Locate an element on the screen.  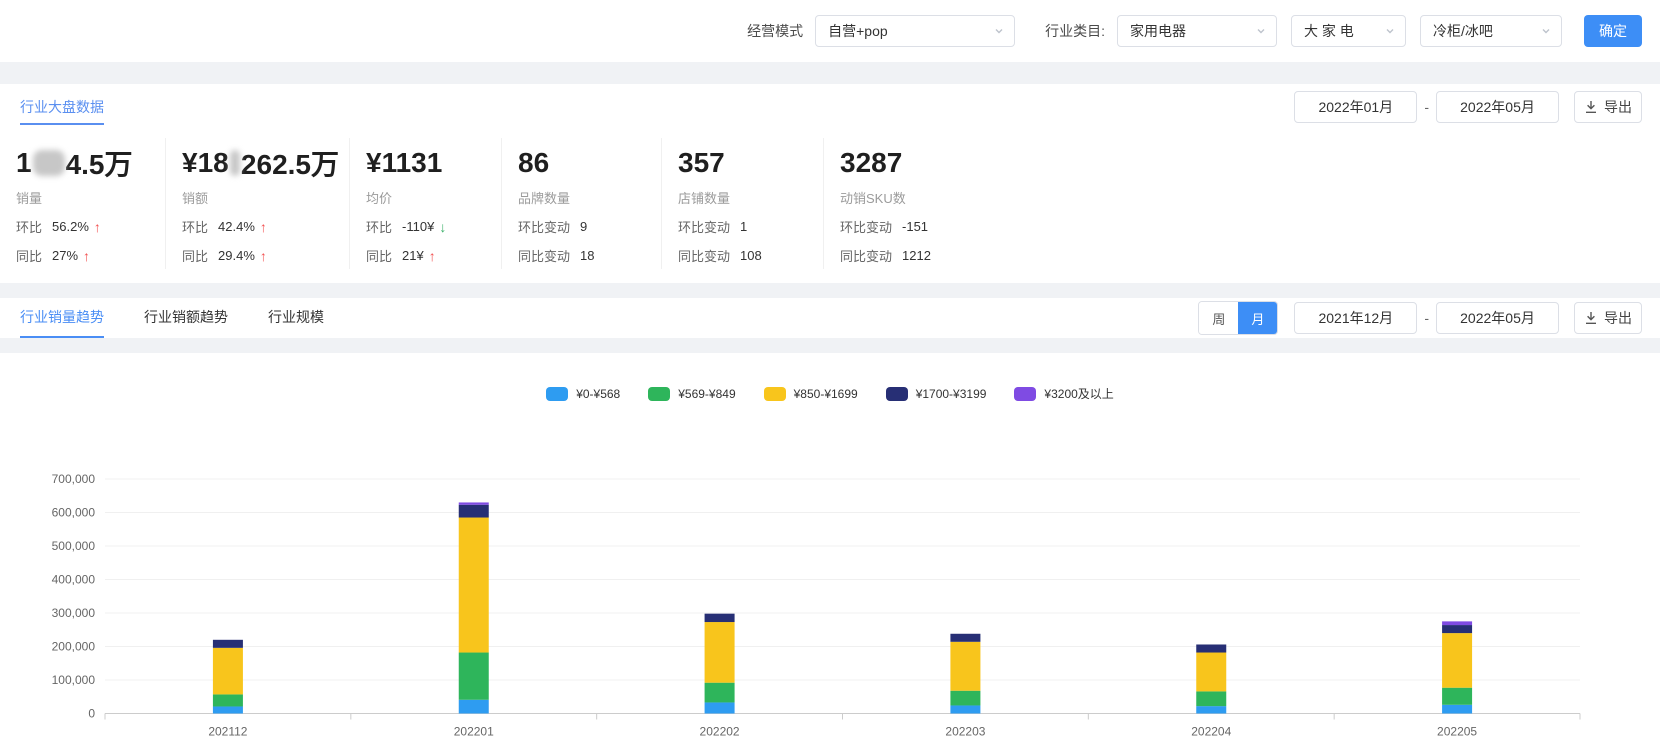
metric-value: 18 is located at coordinates (587, 255).